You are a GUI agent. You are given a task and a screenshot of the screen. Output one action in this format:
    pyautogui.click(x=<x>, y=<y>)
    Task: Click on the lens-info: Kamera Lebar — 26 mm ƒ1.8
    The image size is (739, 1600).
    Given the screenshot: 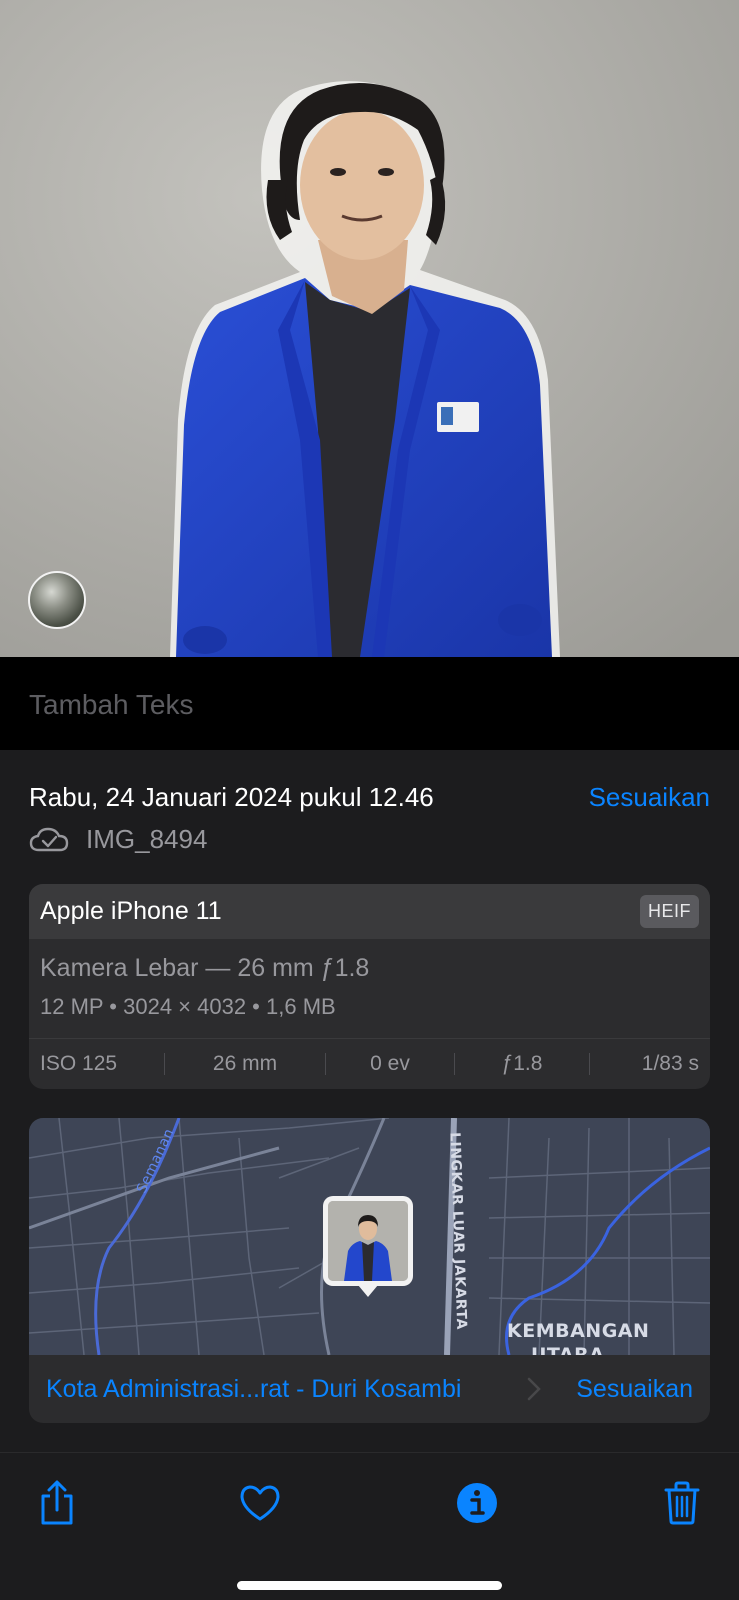 What is the action you would take?
    pyautogui.click(x=205, y=968)
    